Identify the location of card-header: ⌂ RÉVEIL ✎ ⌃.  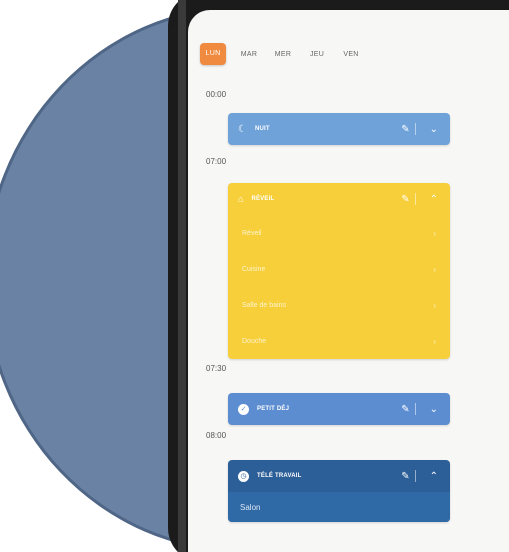
(339, 199).